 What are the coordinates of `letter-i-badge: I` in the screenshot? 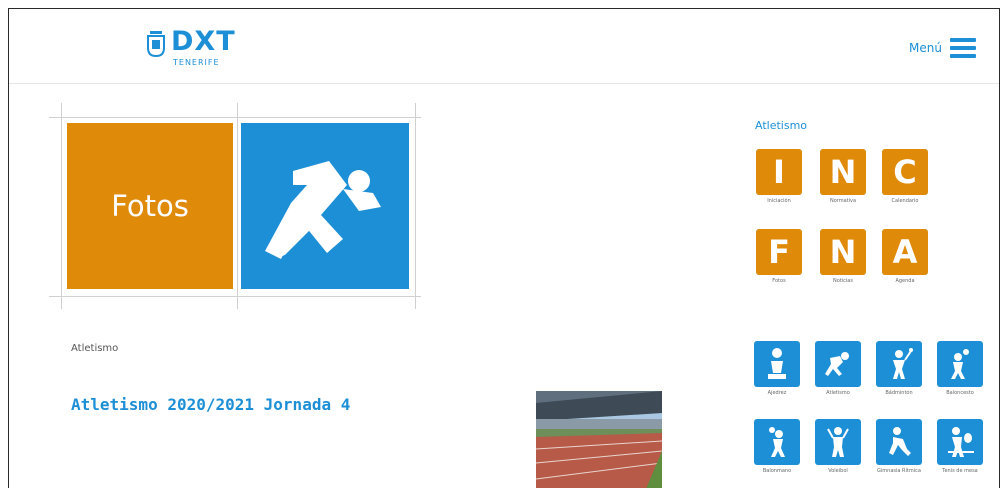 It's located at (779, 172).